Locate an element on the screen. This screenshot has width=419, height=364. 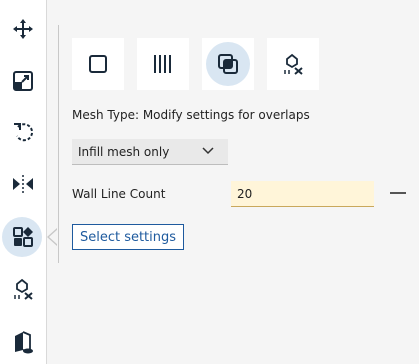
rotate-icon is located at coordinates (24, 132).